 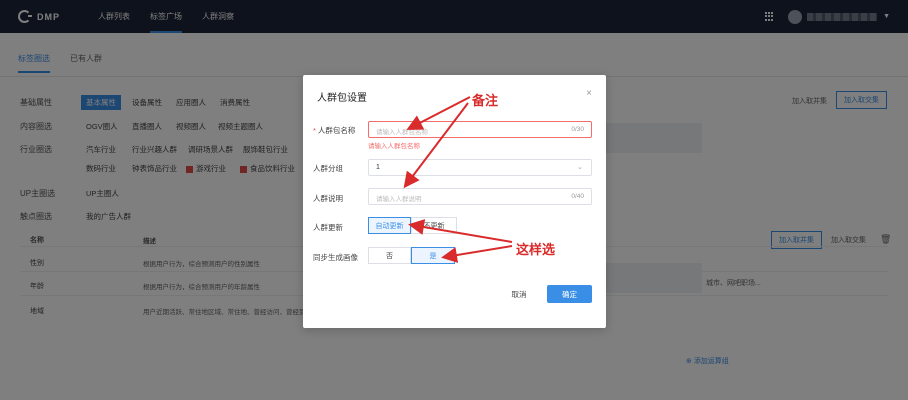 What do you see at coordinates (480, 167) in the screenshot?
I see `group-select: 1 ⌄` at bounding box center [480, 167].